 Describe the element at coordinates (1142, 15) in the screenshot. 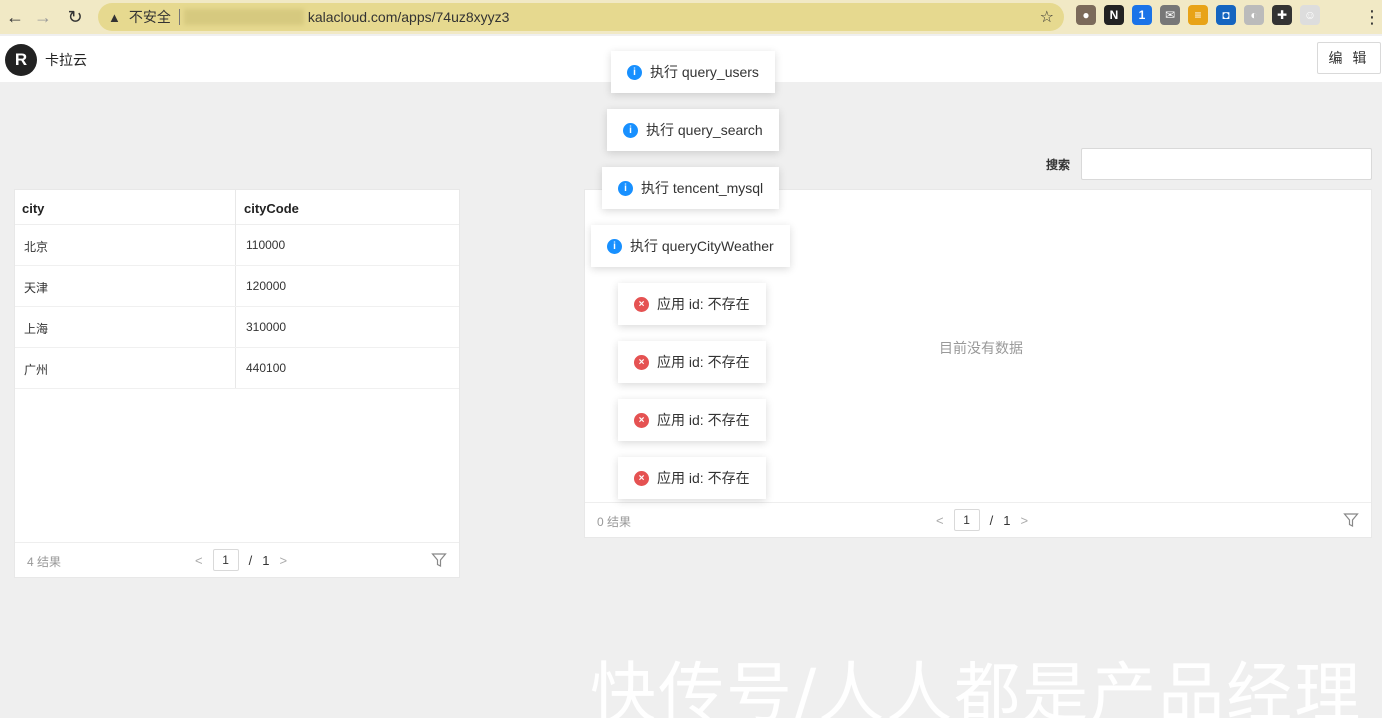

I see `onepassword-icon: 1` at that location.